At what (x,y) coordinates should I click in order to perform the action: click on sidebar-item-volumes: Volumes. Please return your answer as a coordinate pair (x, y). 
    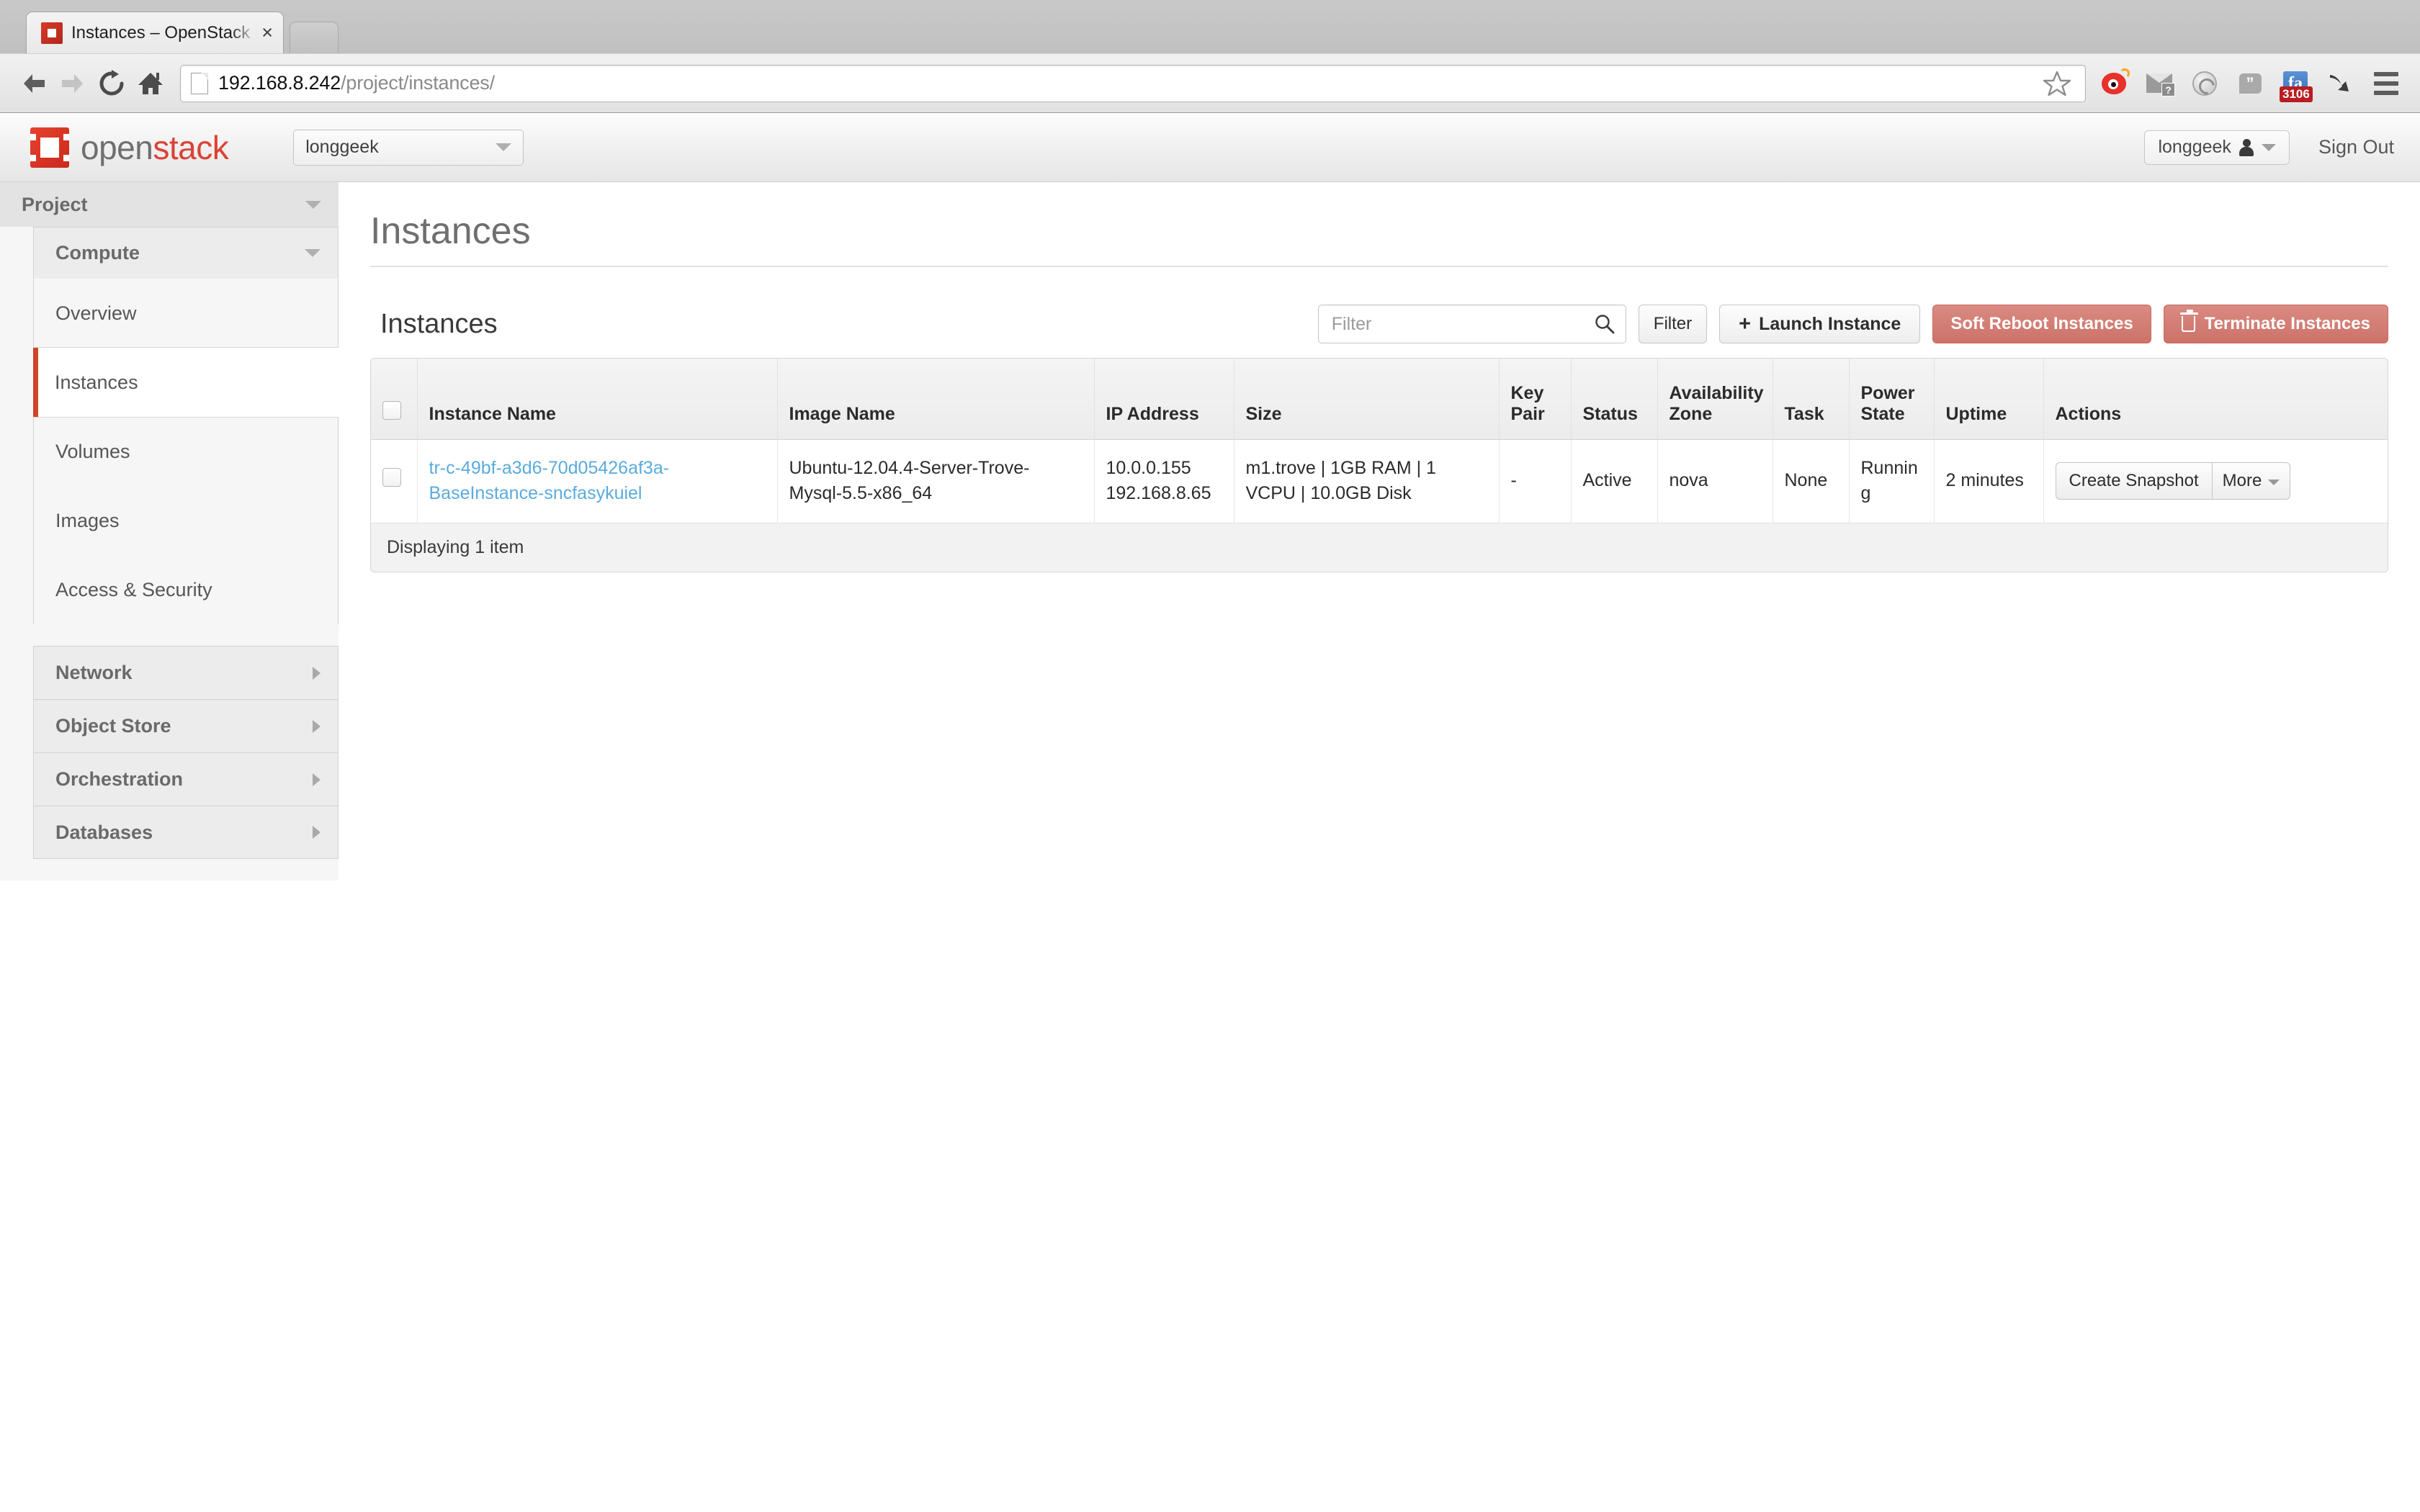
    Looking at the image, I should click on (186, 451).